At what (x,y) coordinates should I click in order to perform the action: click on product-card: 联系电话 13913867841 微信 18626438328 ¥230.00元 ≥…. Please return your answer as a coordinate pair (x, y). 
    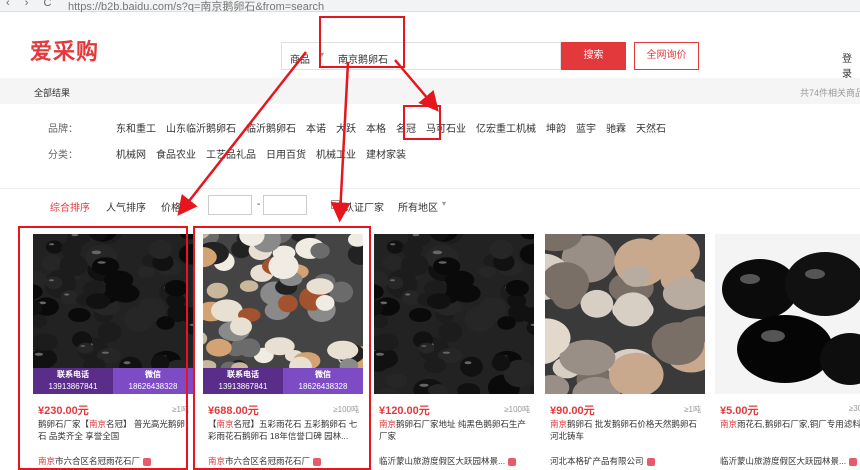
    Looking at the image, I should click on (113, 352).